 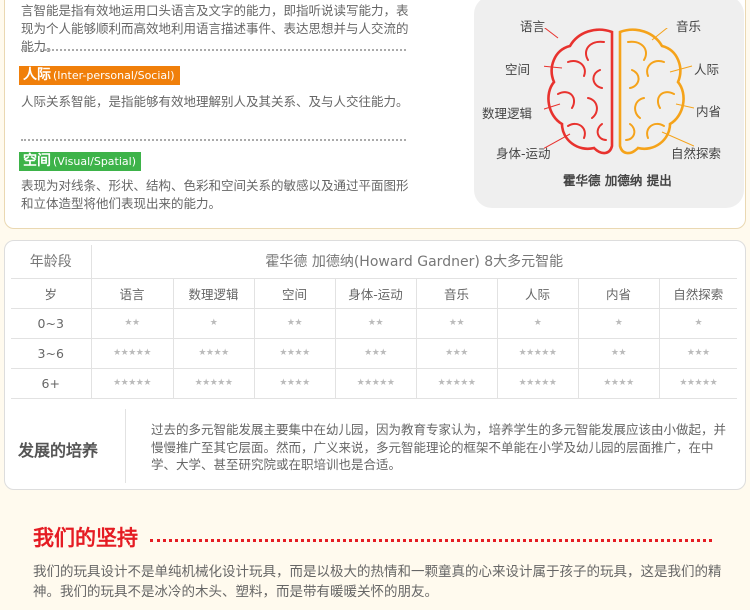 I want to click on brain-right-hemisphere, so click(x=651, y=91).